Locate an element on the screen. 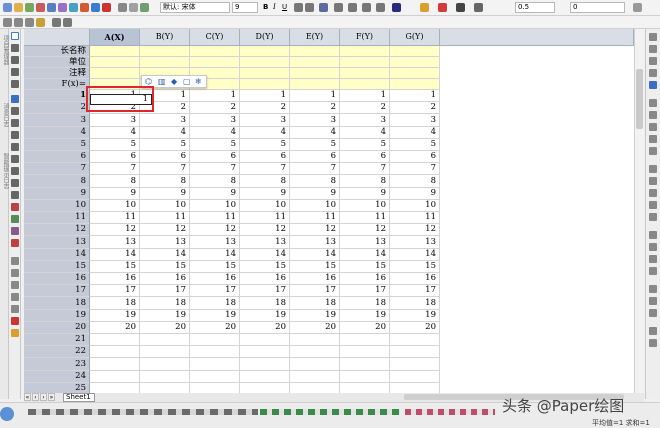 The width and height of the screenshot is (660, 428). data-cell: 16 is located at coordinates (265, 279).